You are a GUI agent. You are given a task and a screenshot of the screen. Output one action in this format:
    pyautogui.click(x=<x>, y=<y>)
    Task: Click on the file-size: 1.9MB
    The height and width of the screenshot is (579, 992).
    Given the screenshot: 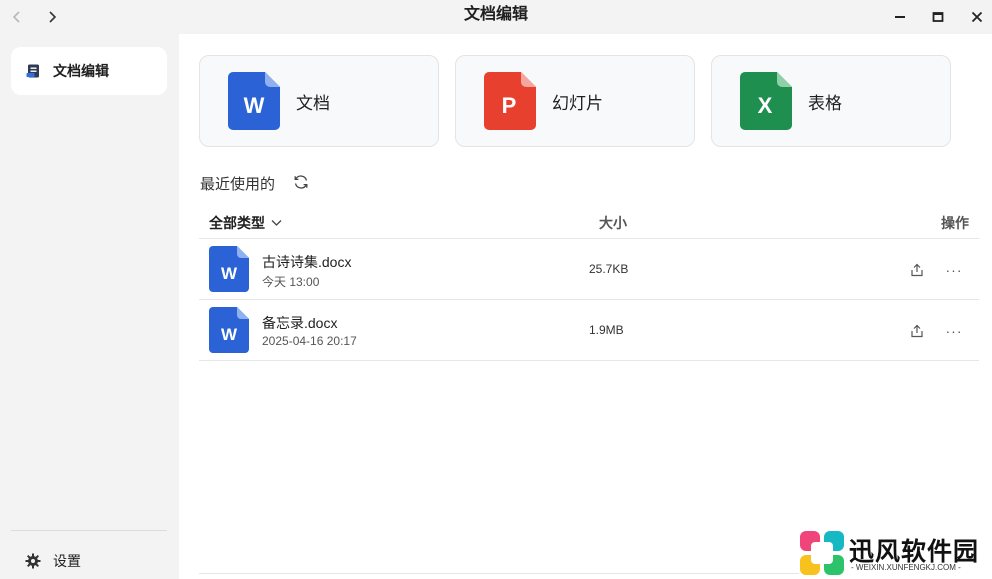 What is the action you would take?
    pyautogui.click(x=606, y=330)
    